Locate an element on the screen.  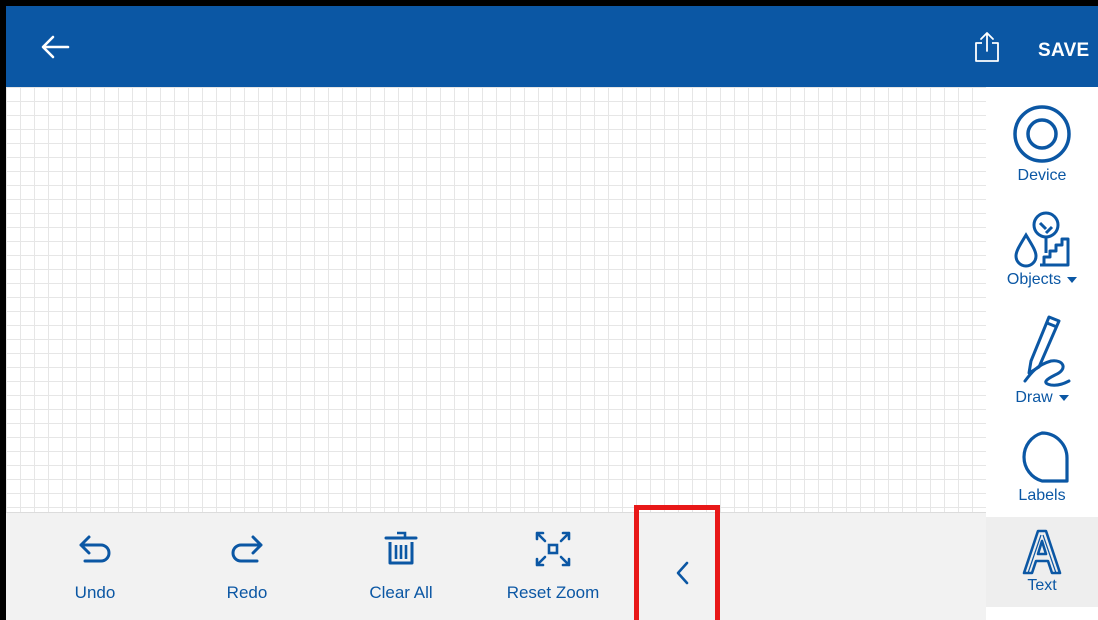
undo-button: Undo is located at coordinates (95, 566).